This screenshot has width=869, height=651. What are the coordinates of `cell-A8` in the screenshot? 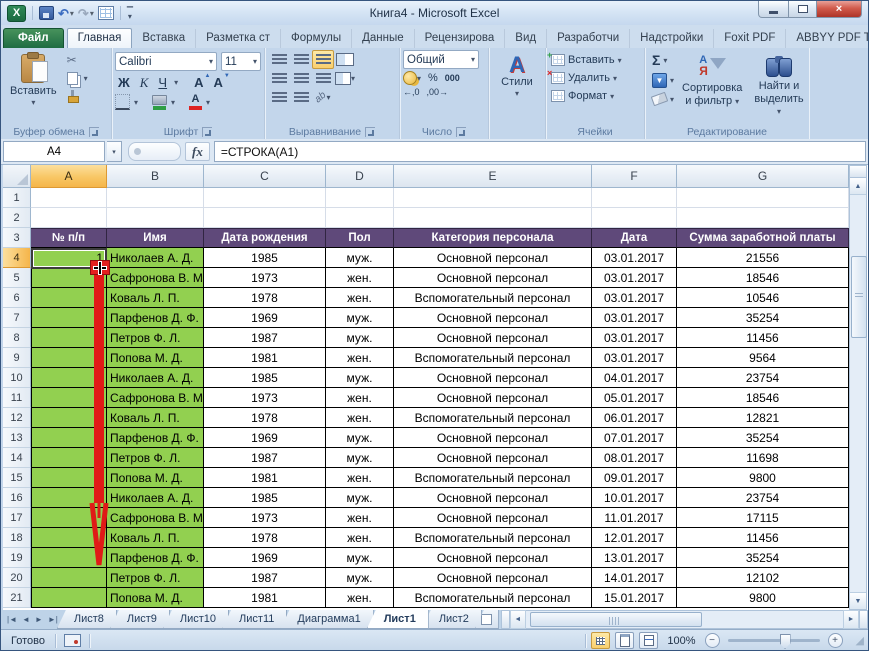 It's located at (69, 338).